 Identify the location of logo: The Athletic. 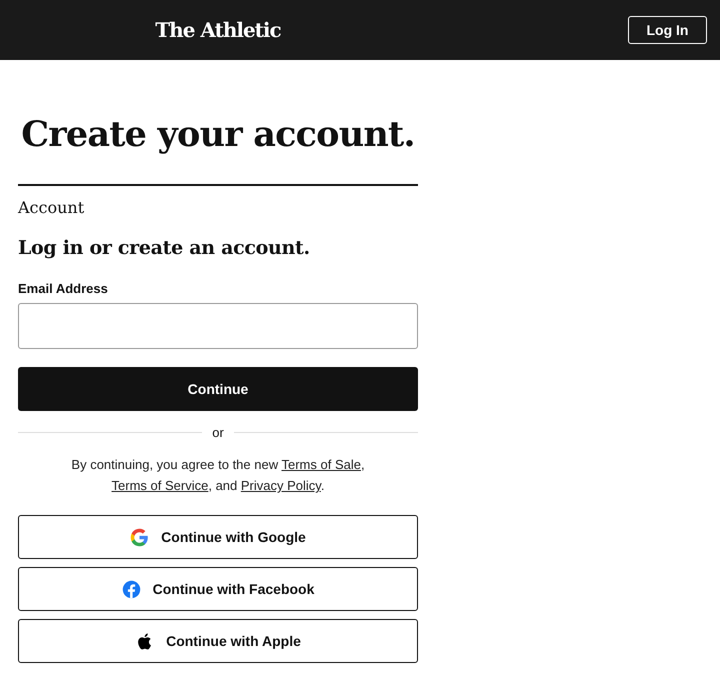
(218, 30).